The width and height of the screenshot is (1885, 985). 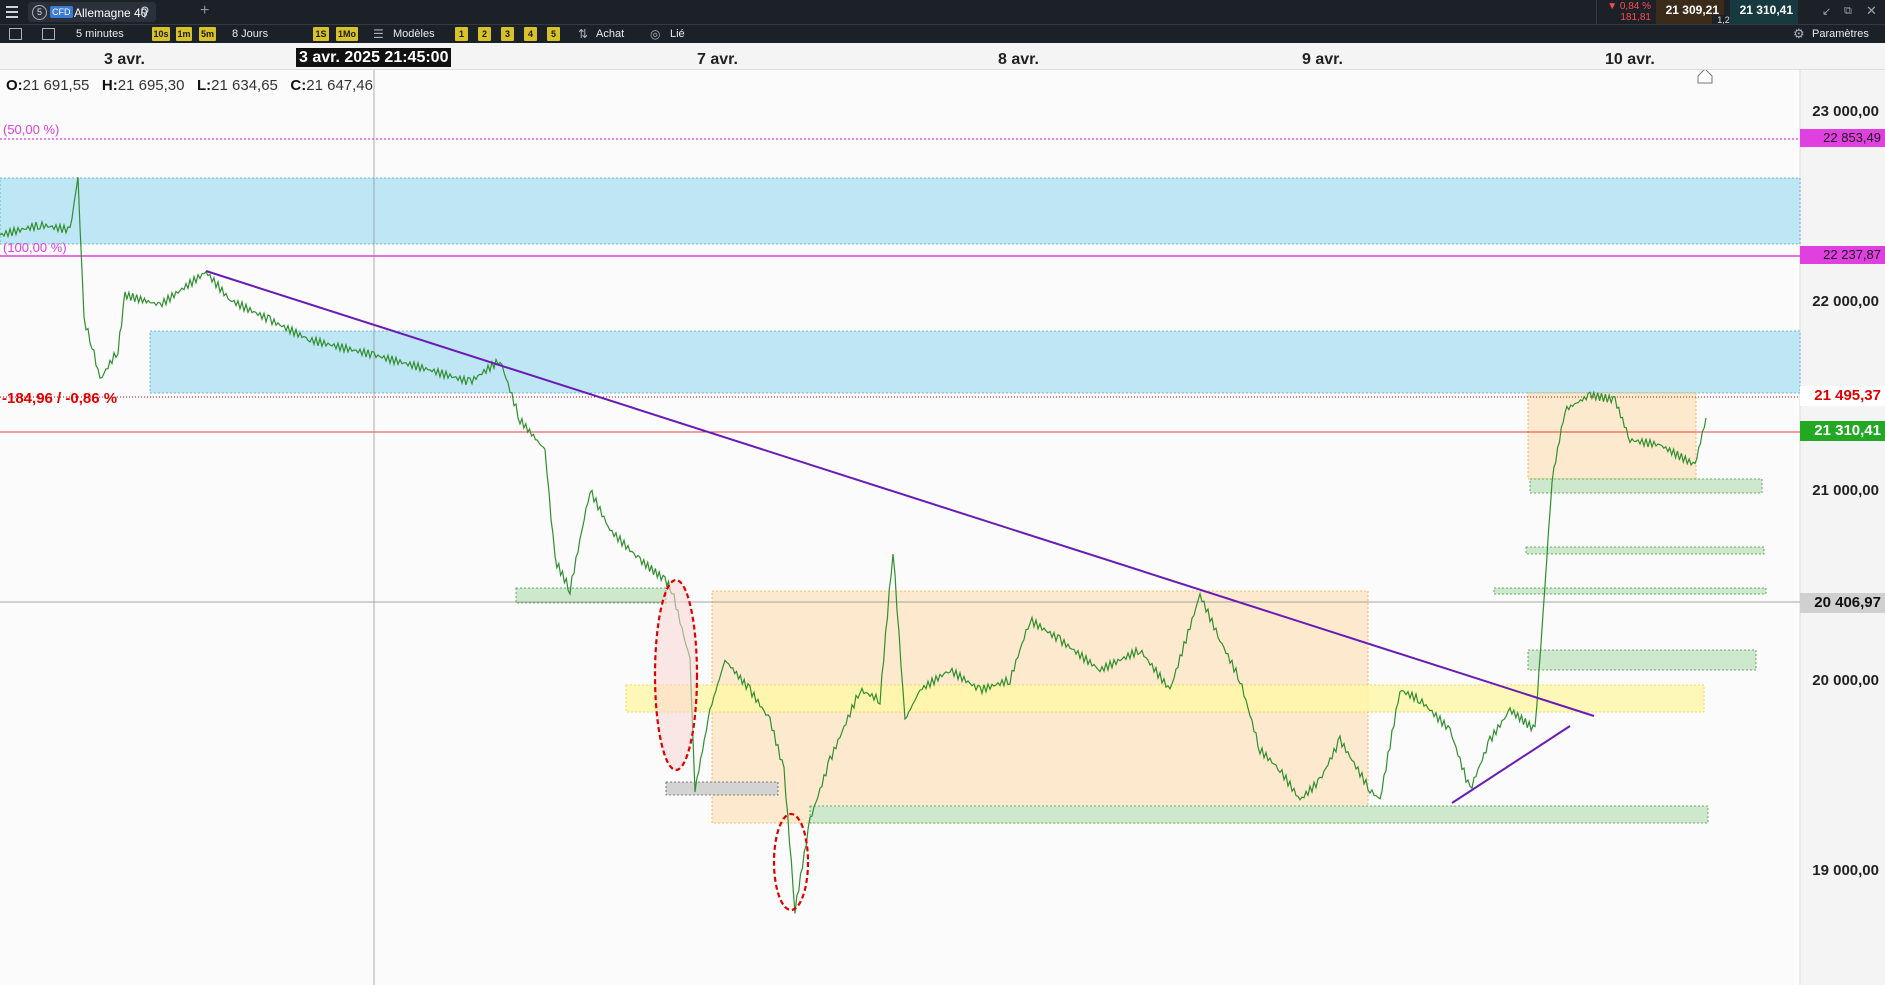 I want to click on date-label-7-avr: 7 avr., so click(x=717, y=59).